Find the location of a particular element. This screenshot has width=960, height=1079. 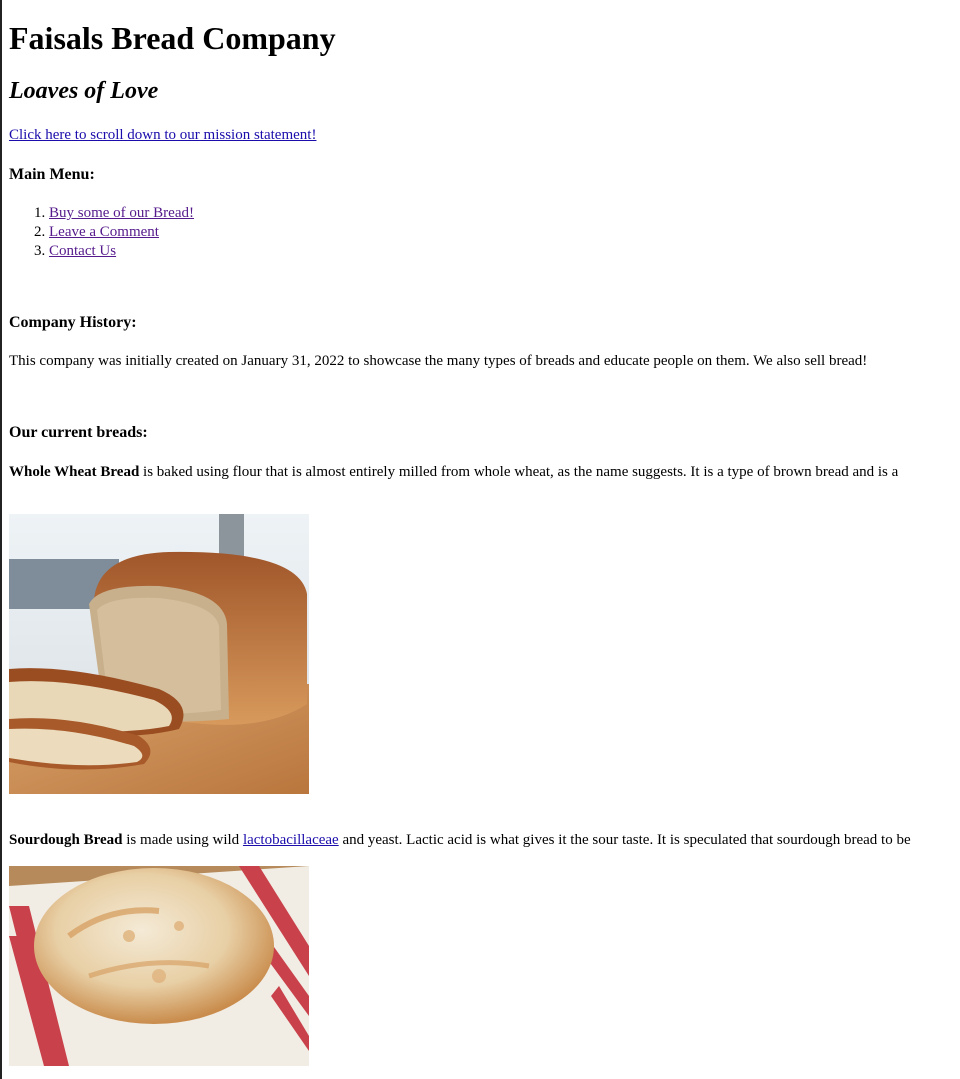

buy-bread-link: Buy some of our Bread! is located at coordinates (121, 213).